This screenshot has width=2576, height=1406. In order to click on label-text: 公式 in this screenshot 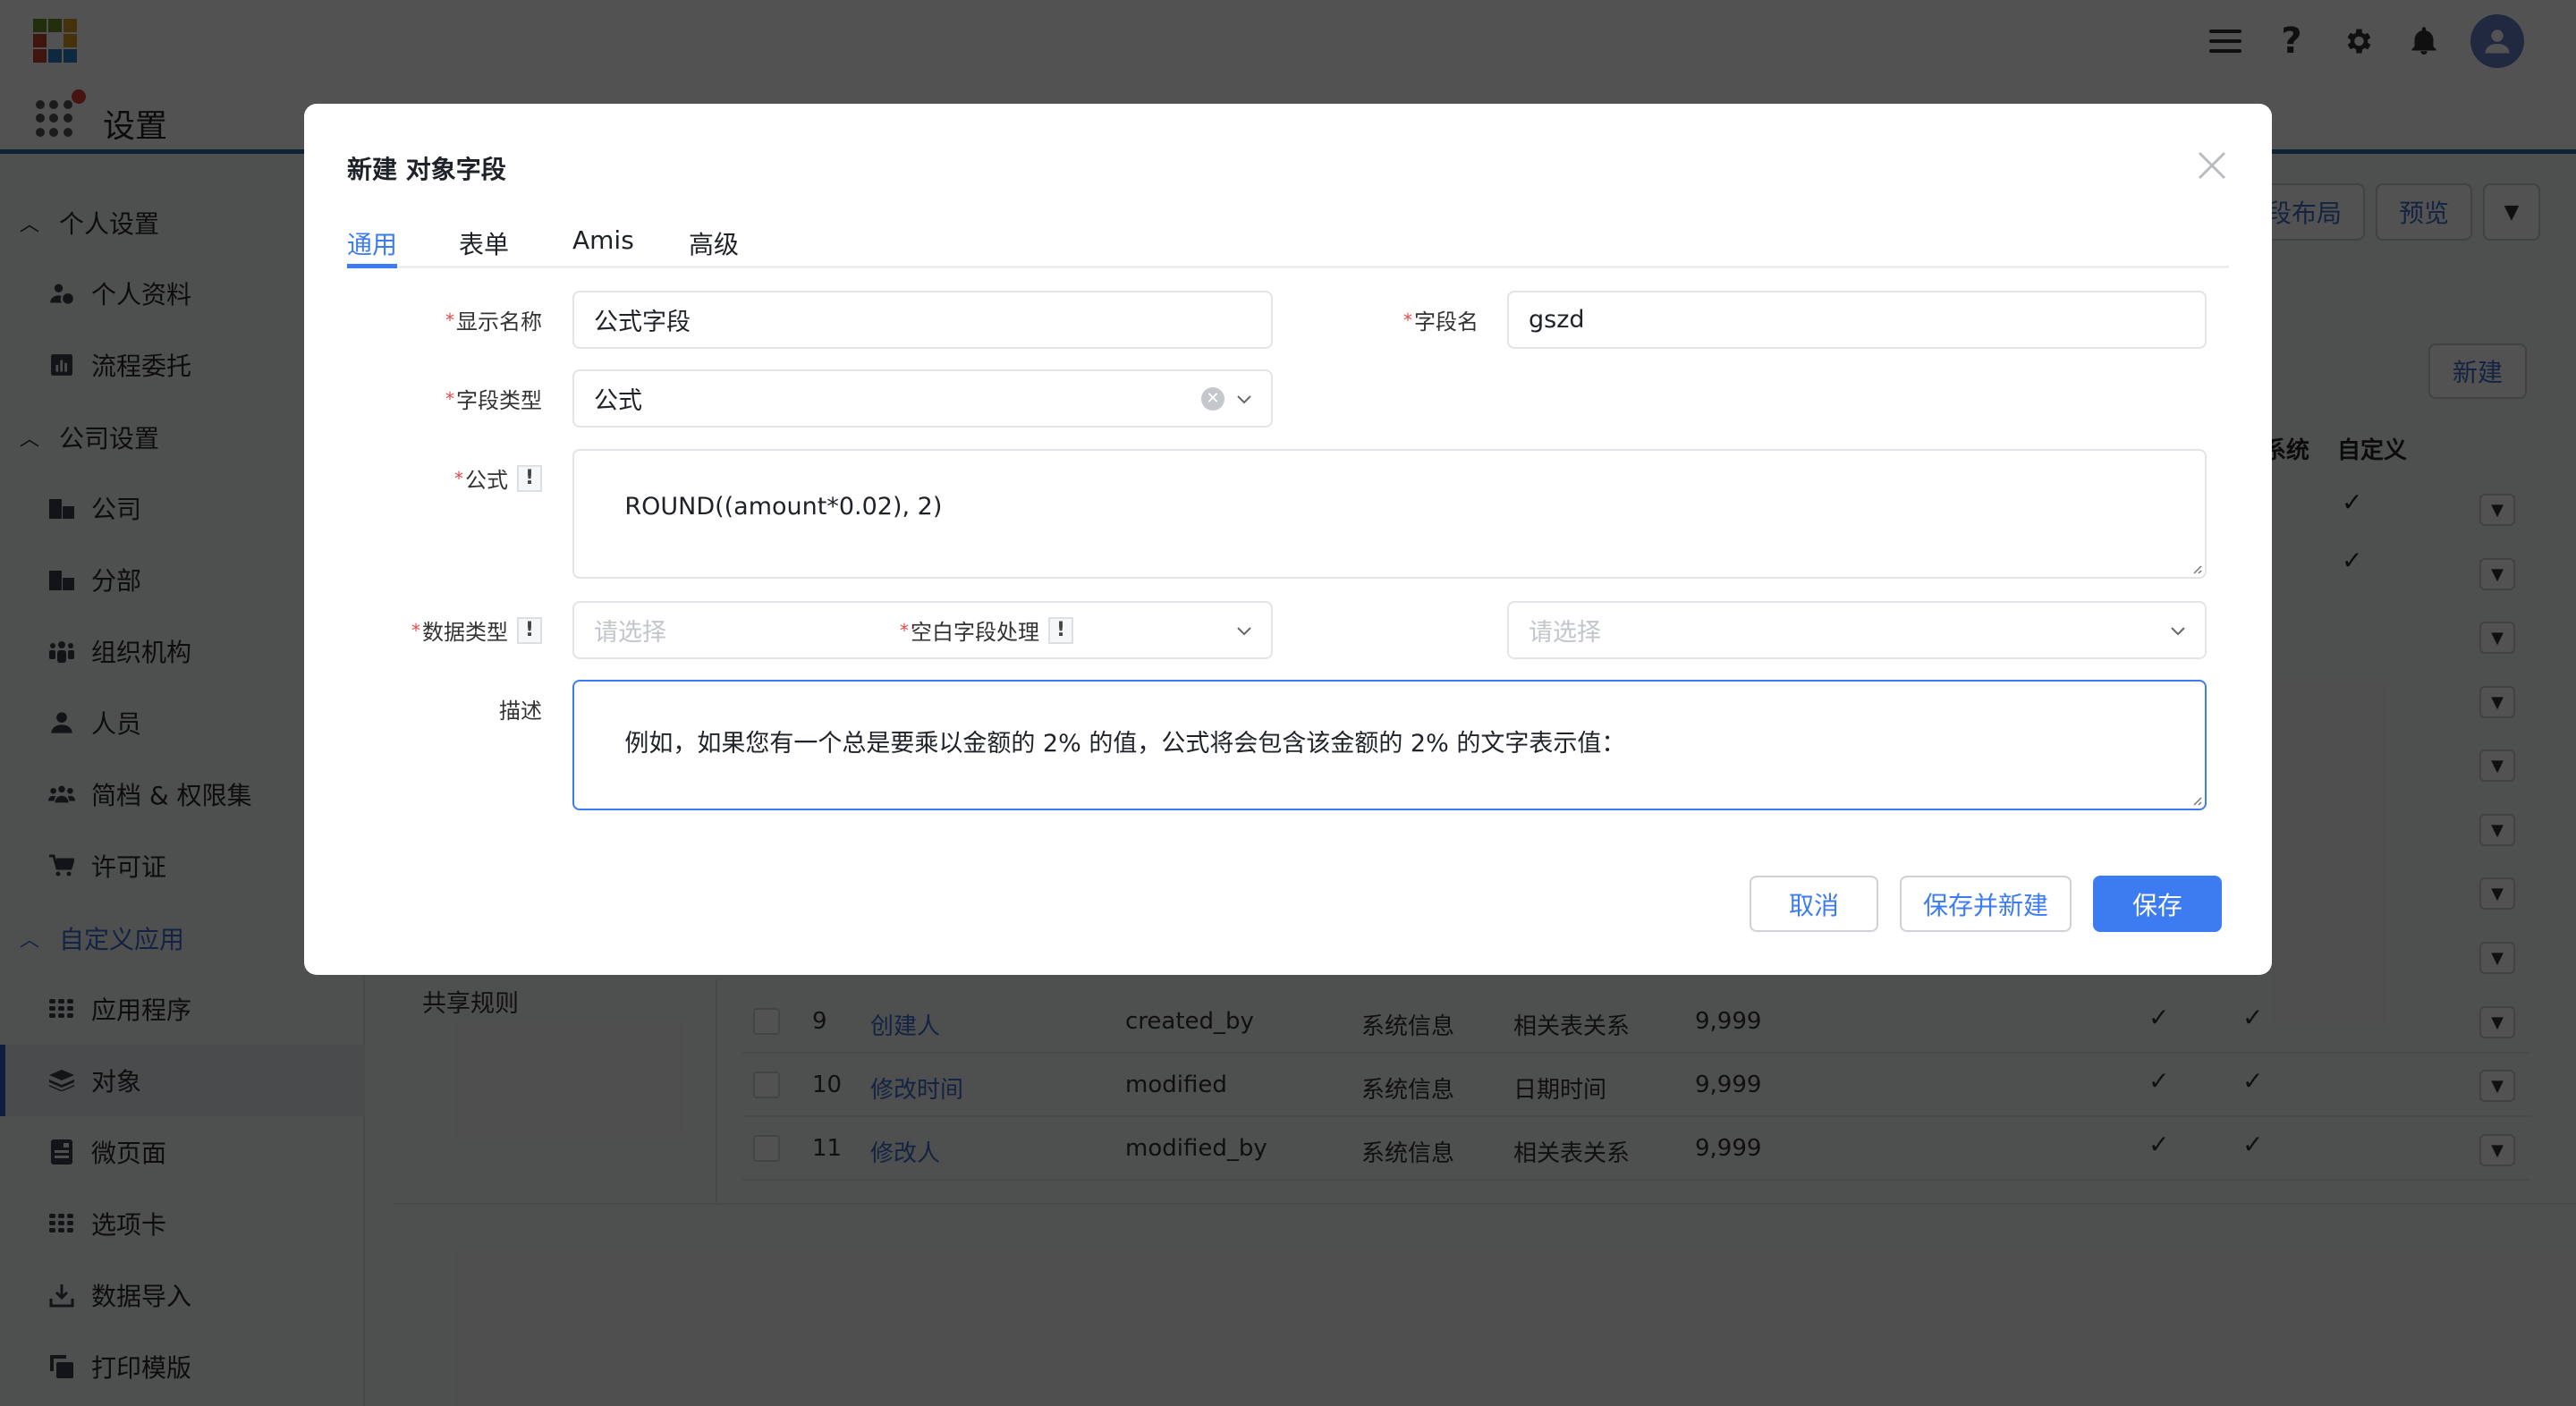, I will do `click(486, 481)`.